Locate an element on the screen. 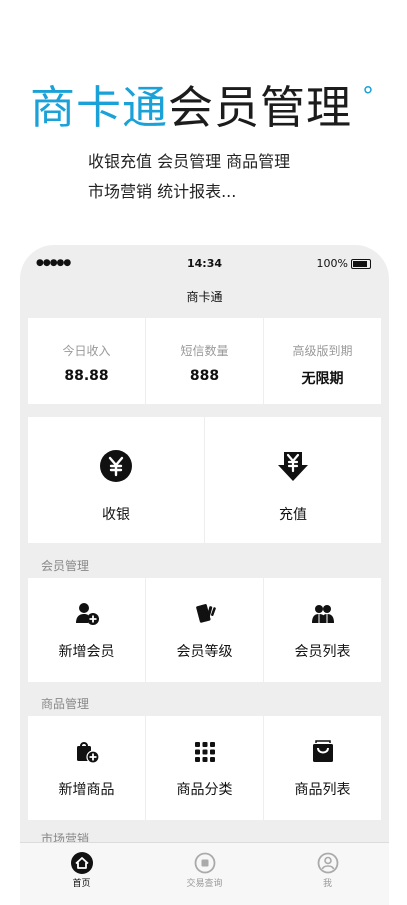  member-row: 新增会员 会员等级 会员列表 is located at coordinates (204, 630).